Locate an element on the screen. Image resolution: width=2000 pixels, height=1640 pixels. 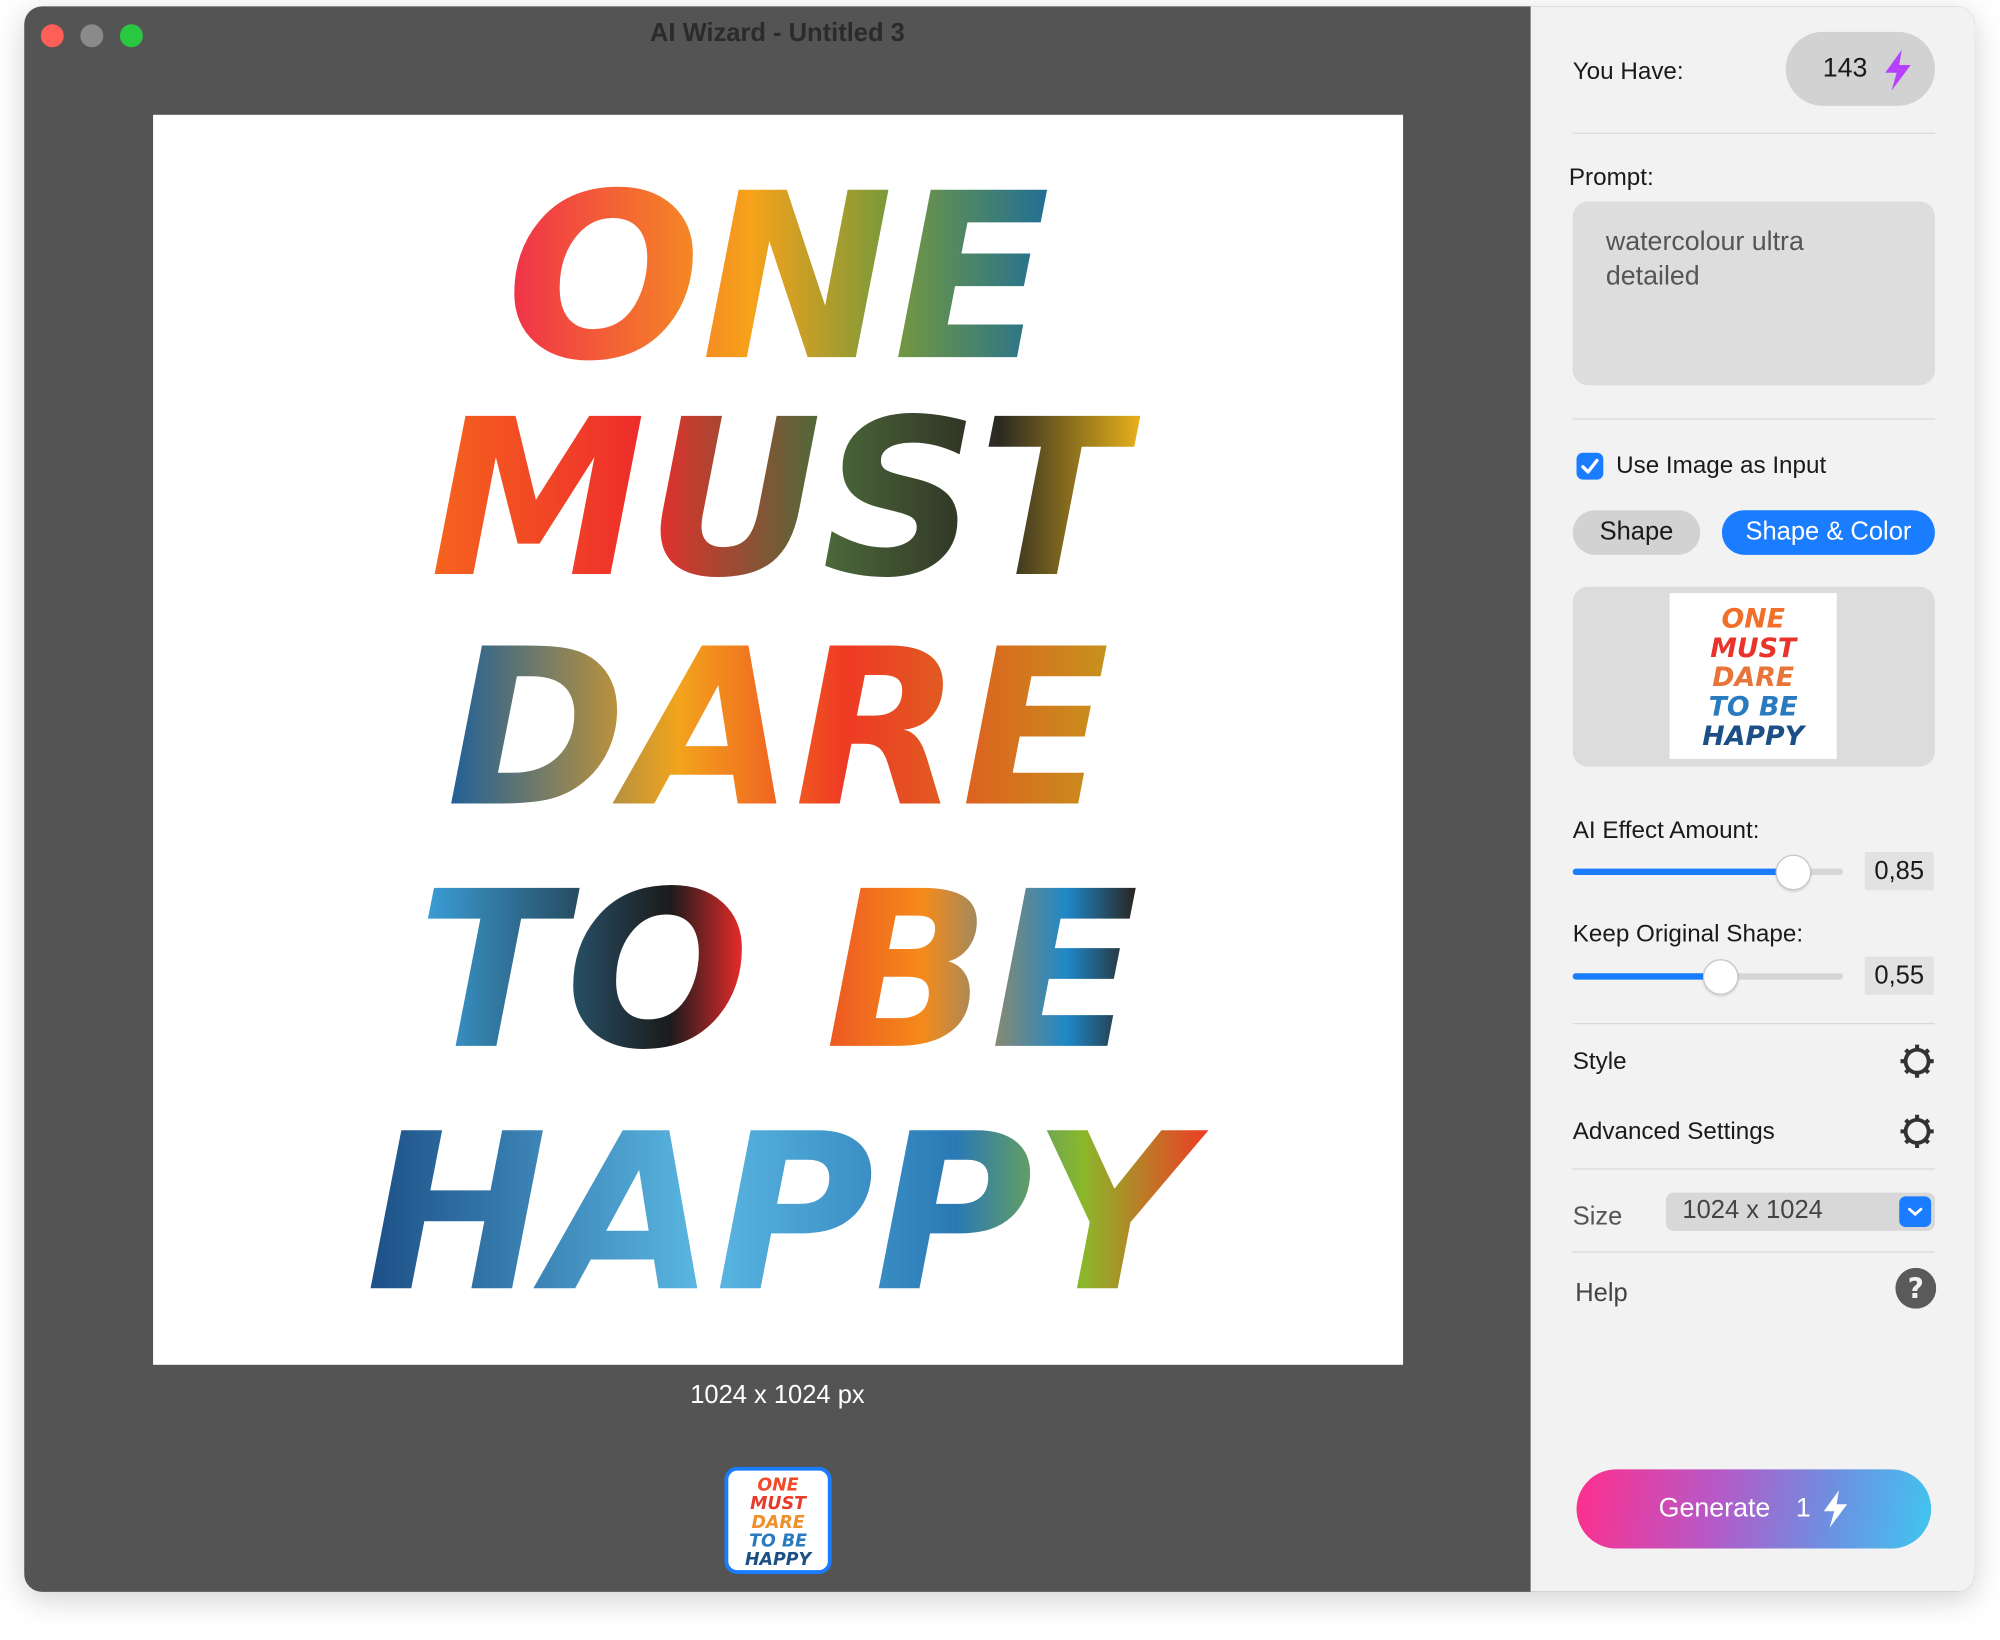
window-title: AI Wizard - Untitled 3 is located at coordinates (777, 33).